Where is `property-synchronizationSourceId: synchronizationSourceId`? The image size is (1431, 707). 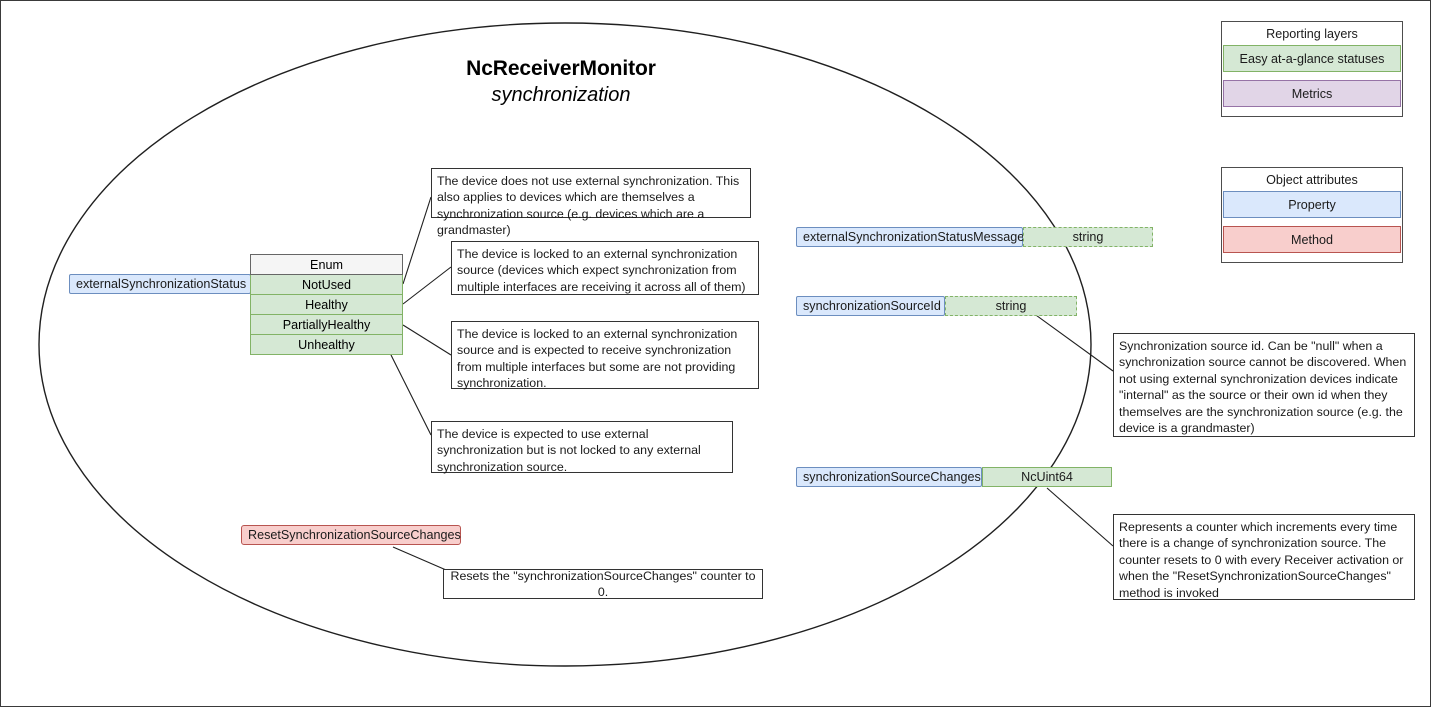
property-synchronizationSourceId: synchronizationSourceId is located at coordinates (870, 306).